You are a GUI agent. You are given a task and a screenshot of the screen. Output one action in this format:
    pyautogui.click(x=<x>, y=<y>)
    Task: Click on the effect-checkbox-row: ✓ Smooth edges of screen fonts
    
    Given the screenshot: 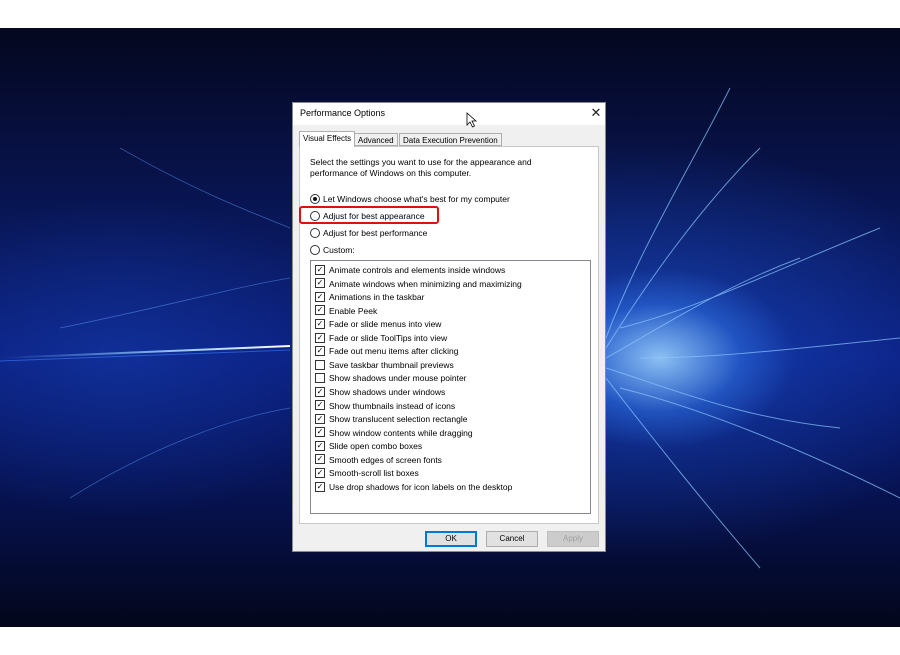 What is the action you would take?
    pyautogui.click(x=378, y=460)
    